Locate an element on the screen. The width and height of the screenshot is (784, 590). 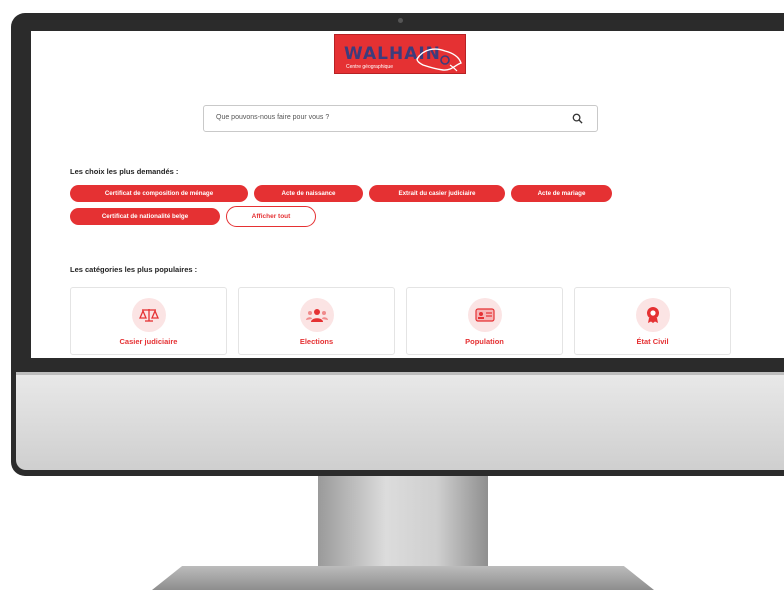
category-label: État Civil is located at coordinates (652, 341).